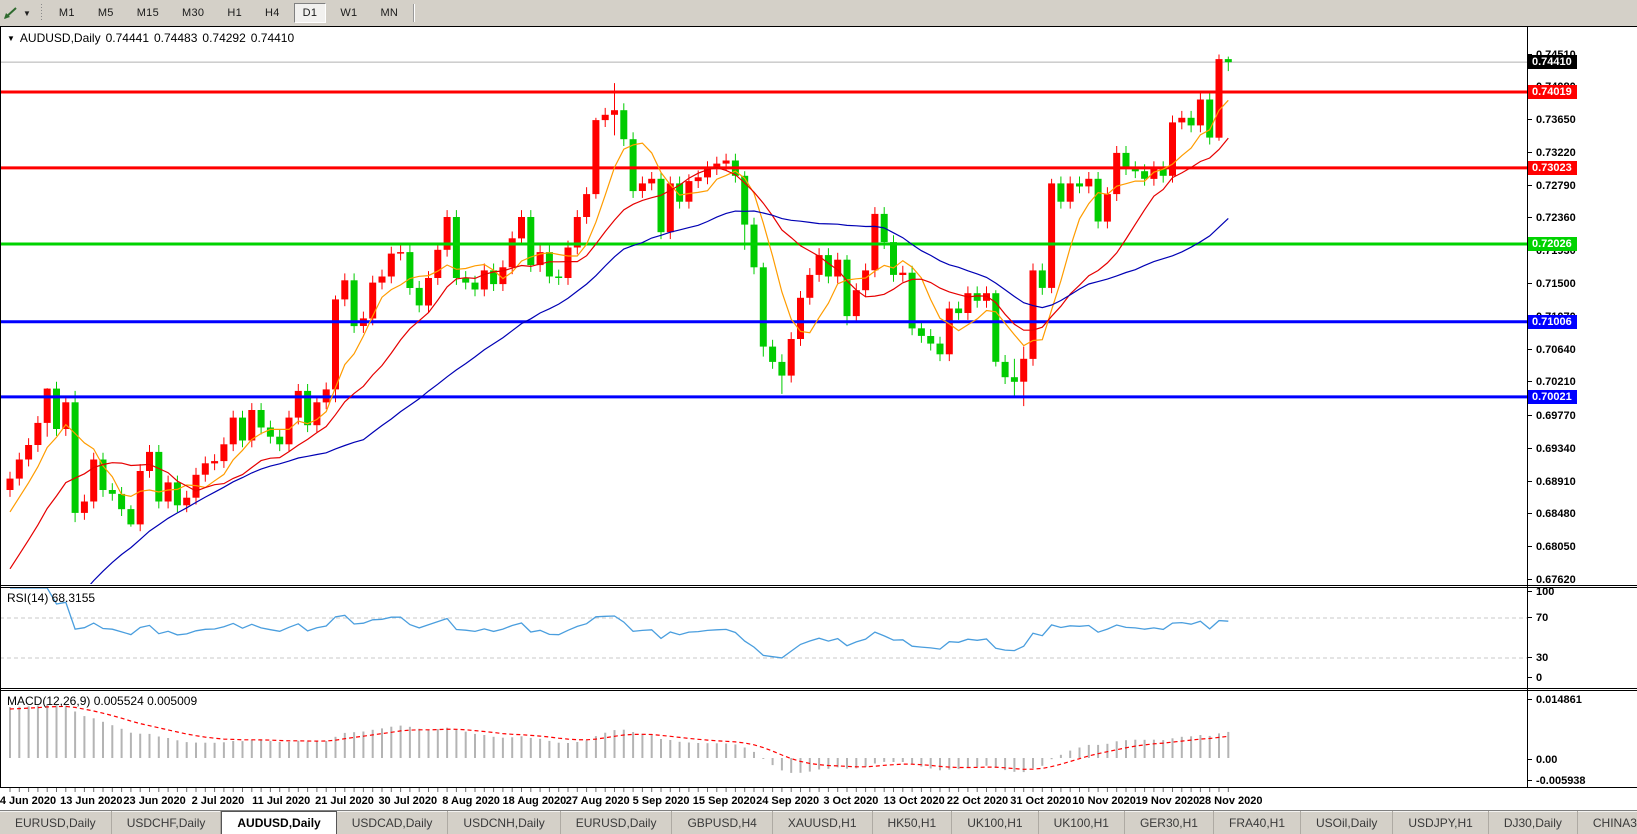  Describe the element at coordinates (597, 801) in the screenshot. I see `date-label: 27 Aug 2020` at that location.